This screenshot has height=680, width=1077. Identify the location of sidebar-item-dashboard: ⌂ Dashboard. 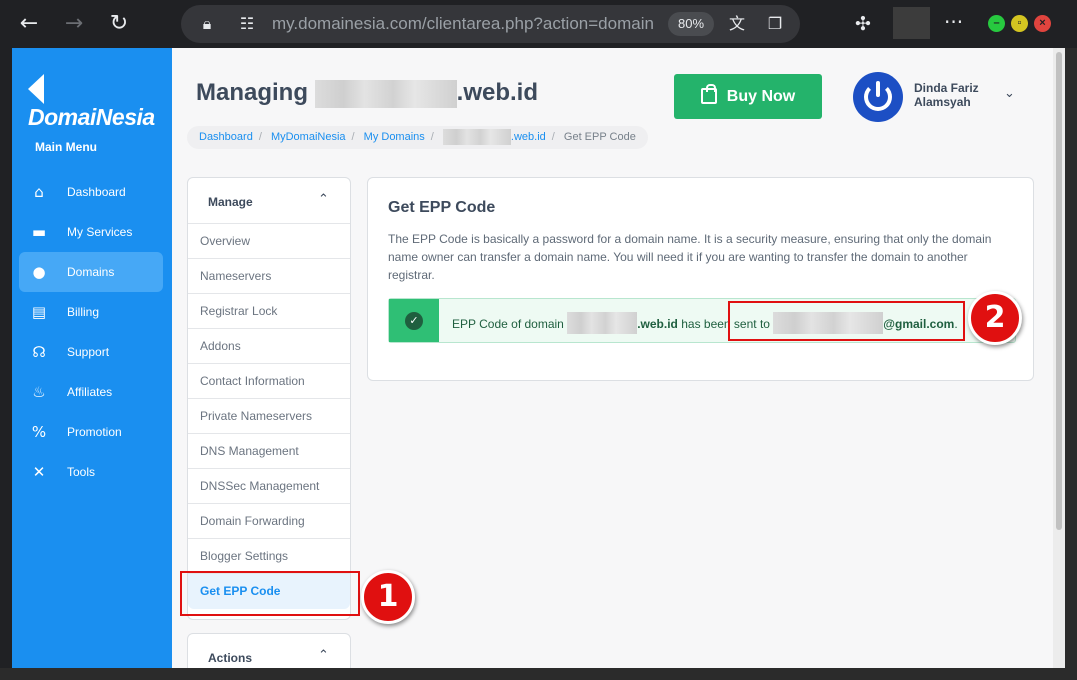
(91, 192).